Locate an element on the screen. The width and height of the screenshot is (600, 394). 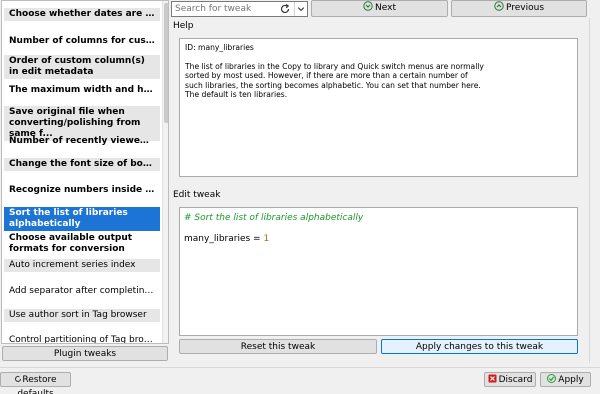
tweak-list-scrollbar is located at coordinates (165, 172).